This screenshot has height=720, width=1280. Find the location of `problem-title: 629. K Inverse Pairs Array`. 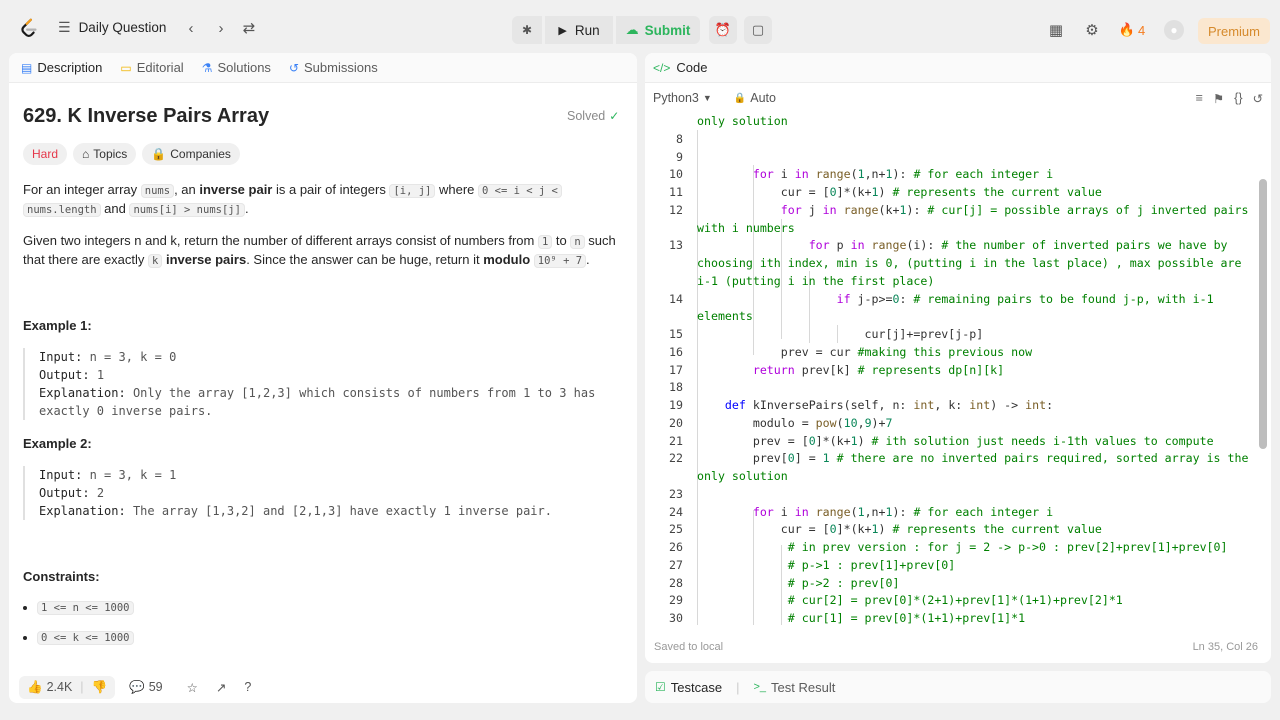

problem-title: 629. K Inverse Pairs Array is located at coordinates (146, 116).